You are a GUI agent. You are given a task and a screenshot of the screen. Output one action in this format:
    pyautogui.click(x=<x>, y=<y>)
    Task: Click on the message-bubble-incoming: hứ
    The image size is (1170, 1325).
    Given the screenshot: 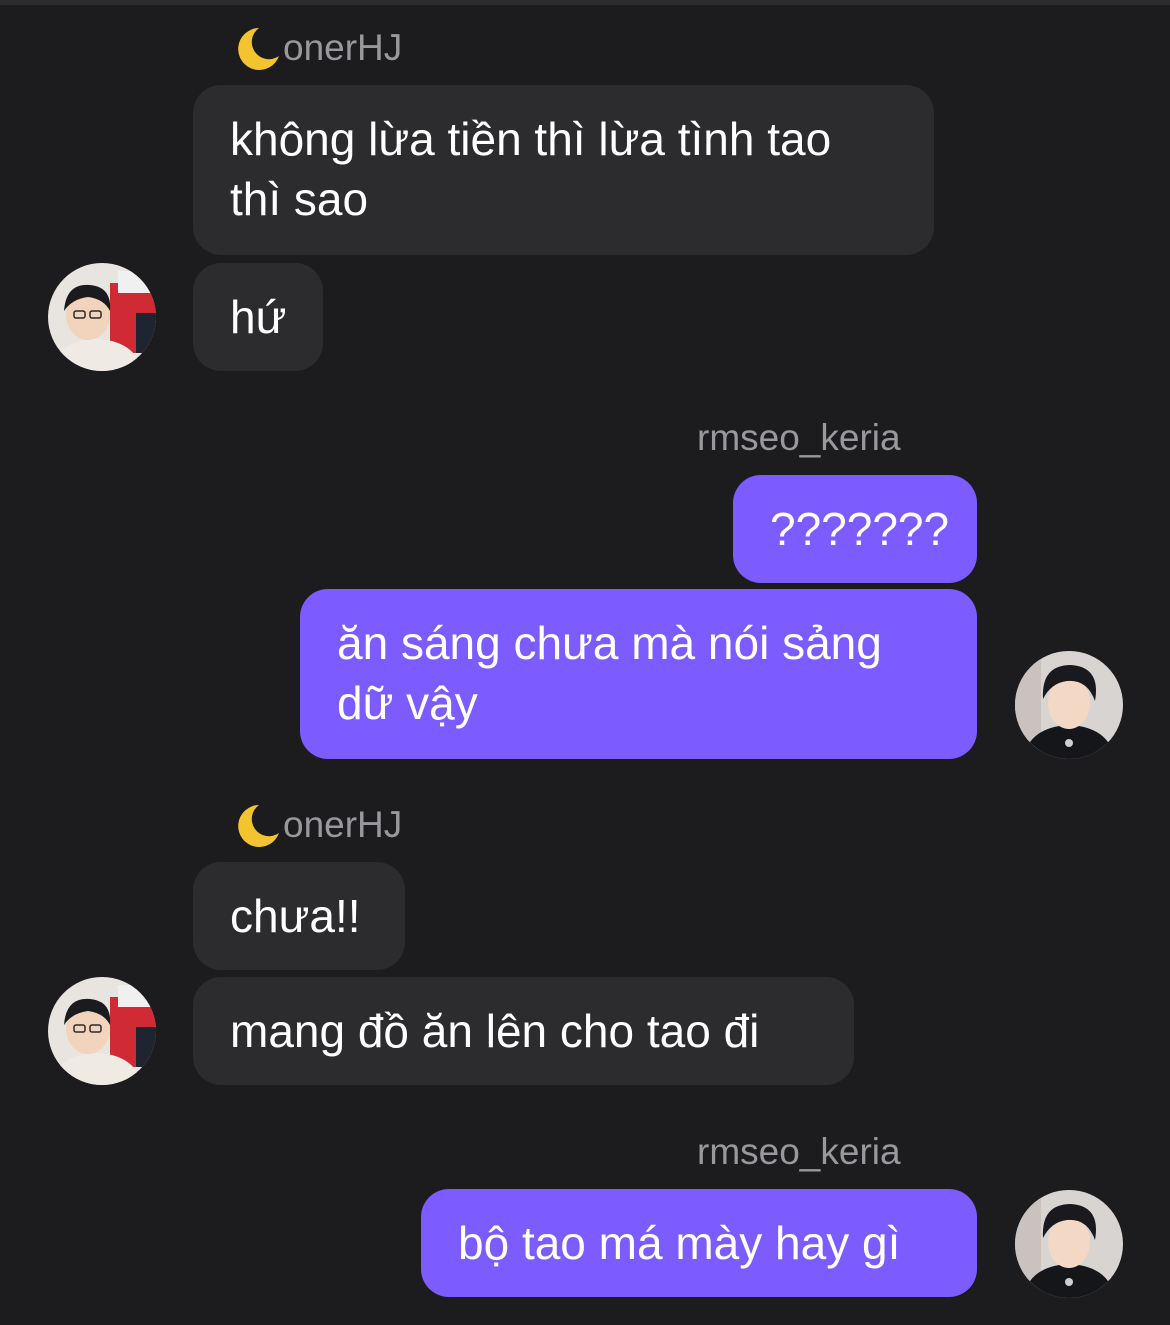 What is the action you would take?
    pyautogui.click(x=258, y=317)
    